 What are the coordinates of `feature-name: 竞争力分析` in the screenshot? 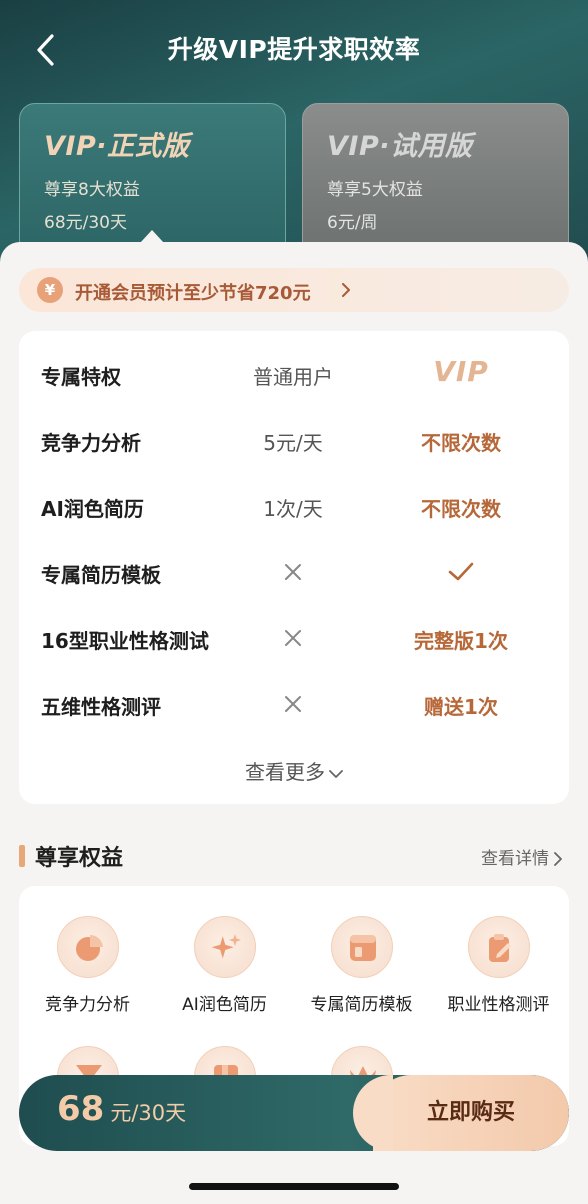 It's located at (91, 443).